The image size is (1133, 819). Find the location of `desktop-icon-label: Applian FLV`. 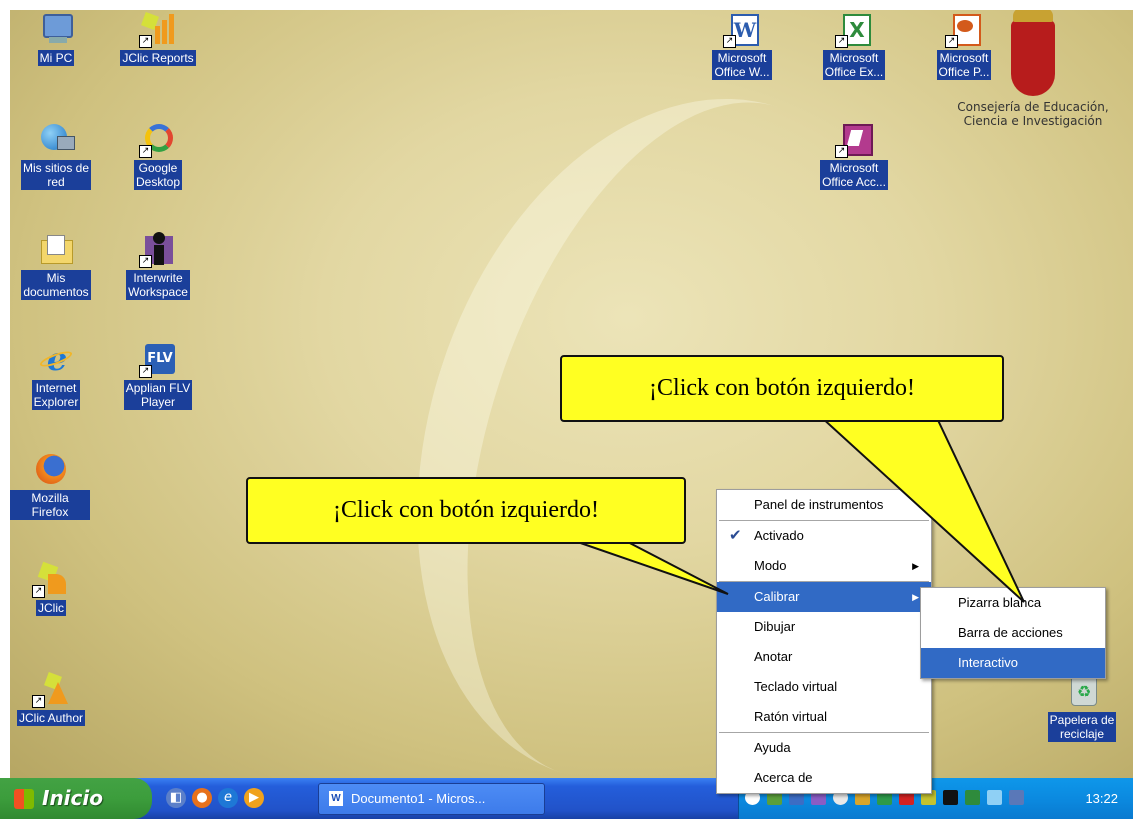

desktop-icon-label: Applian FLV is located at coordinates (158, 388).